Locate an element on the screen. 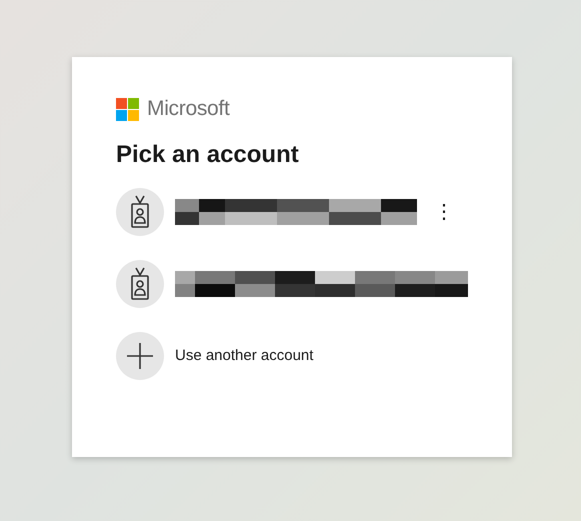  more-options-button: ⋮ is located at coordinates (444, 212).